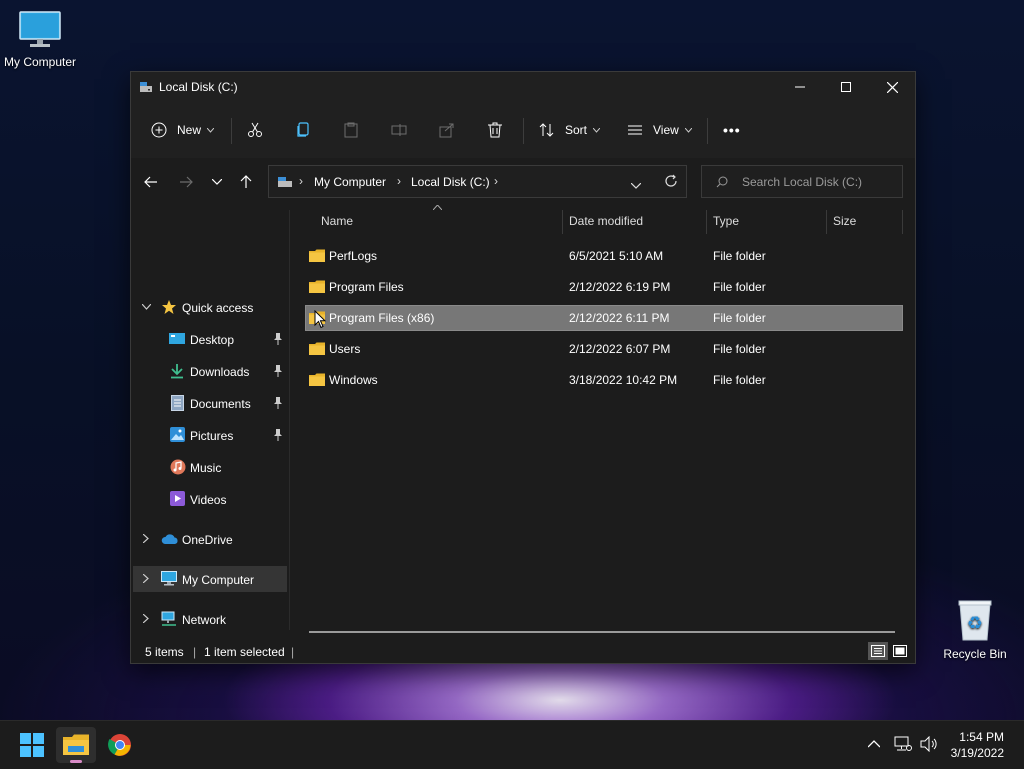 The image size is (1024, 769). Describe the element at coordinates (210, 435) in the screenshot. I see `nav-item-pictures: Pictures` at that location.